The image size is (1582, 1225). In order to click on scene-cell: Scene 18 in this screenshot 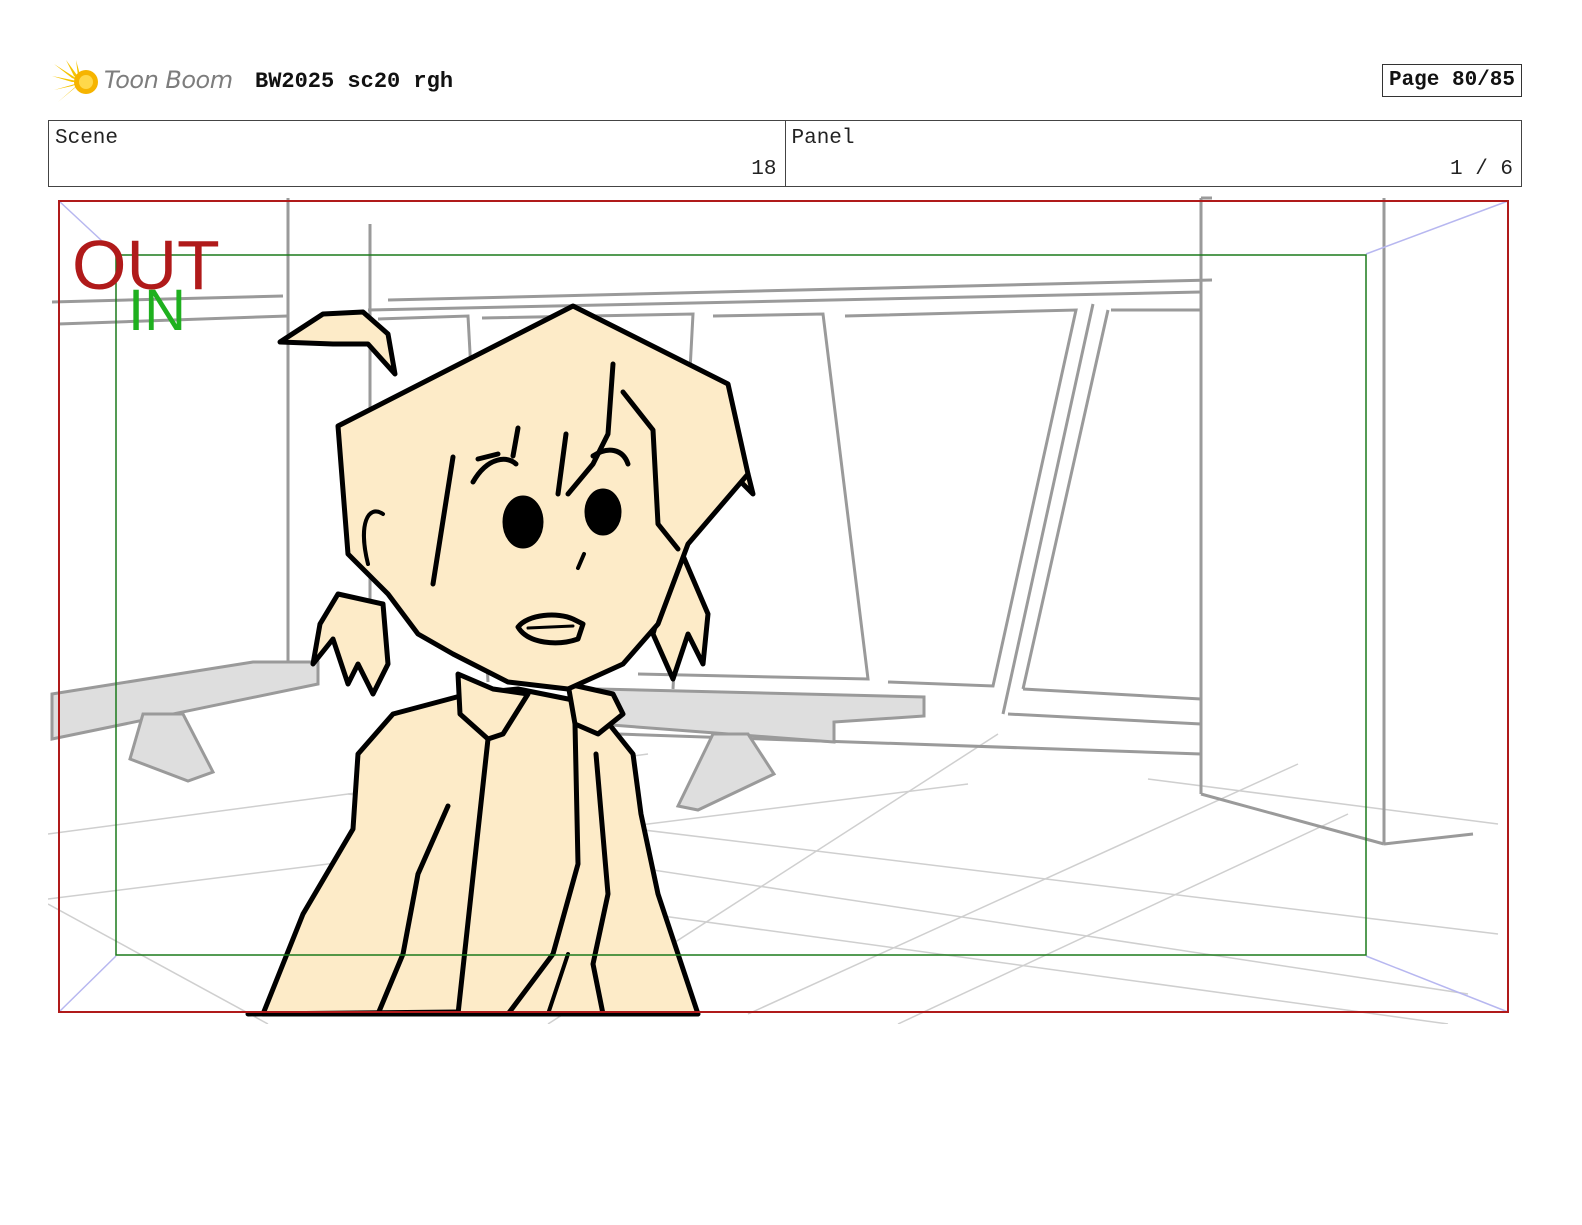, I will do `click(417, 153)`.